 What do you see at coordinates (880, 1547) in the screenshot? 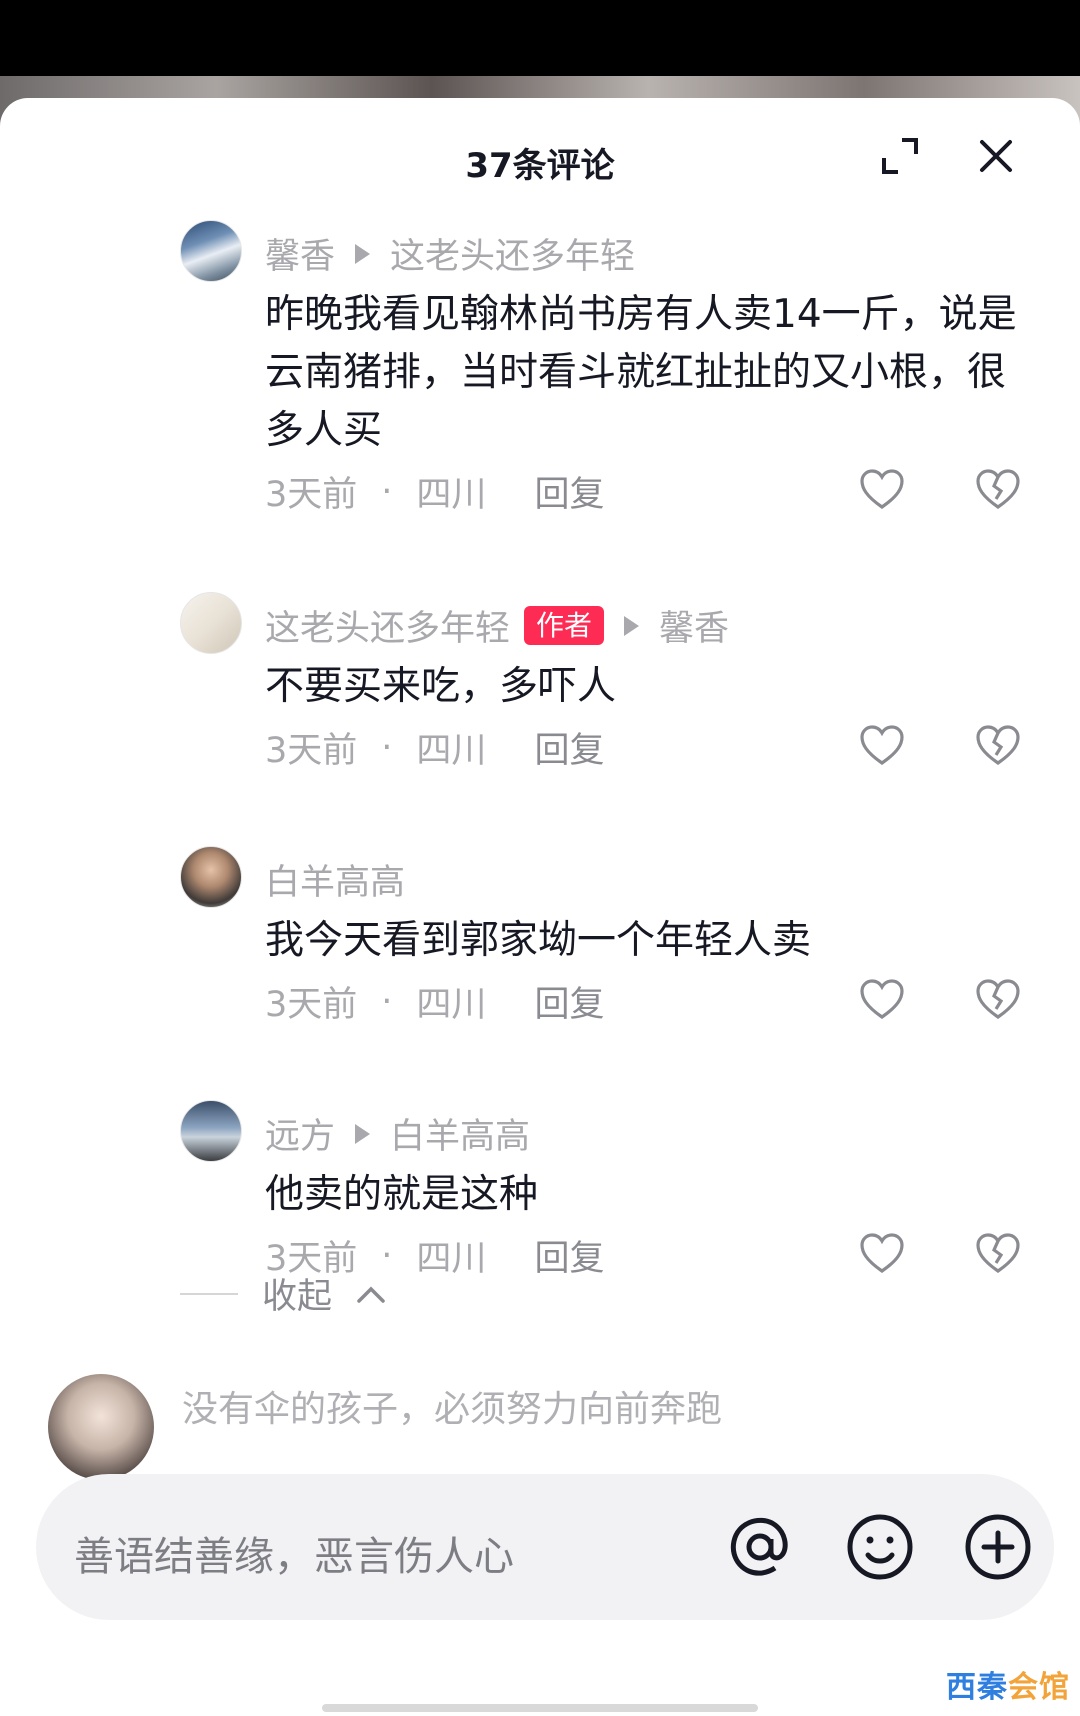
I see `emoji-icon` at bounding box center [880, 1547].